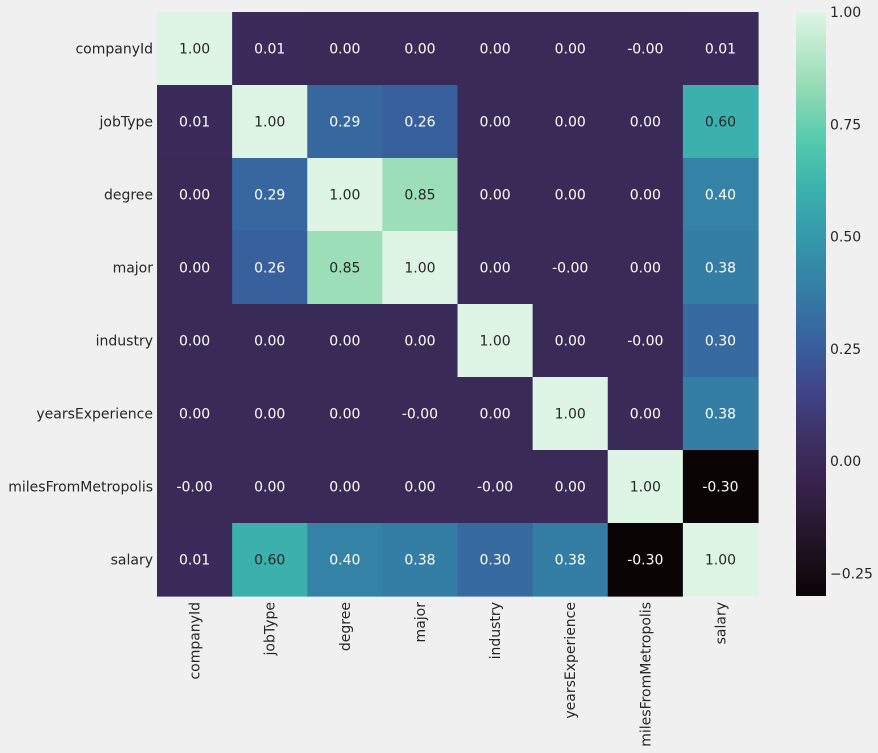 This screenshot has height=753, width=878. What do you see at coordinates (721, 623) in the screenshot?
I see `x-tick-label-salary: salary` at bounding box center [721, 623].